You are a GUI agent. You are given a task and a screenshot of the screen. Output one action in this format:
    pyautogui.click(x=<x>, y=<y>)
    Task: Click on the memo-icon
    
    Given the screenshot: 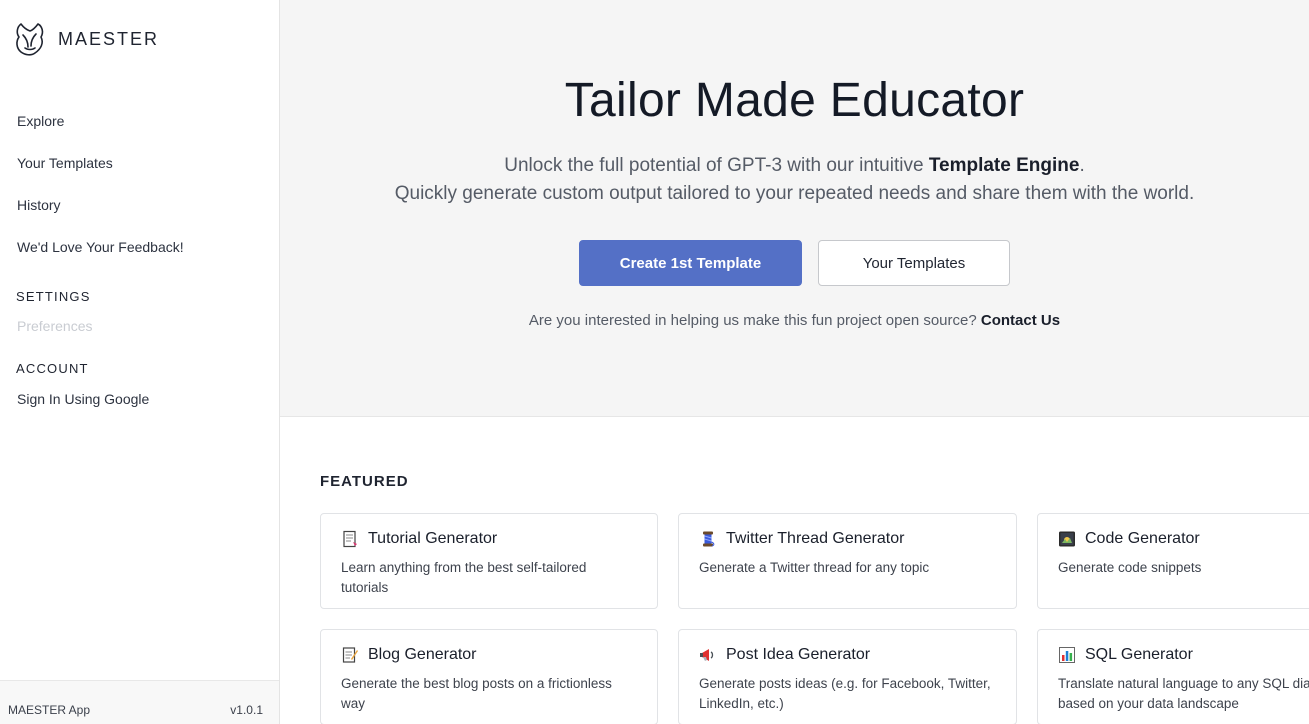 What is the action you would take?
    pyautogui.click(x=350, y=655)
    